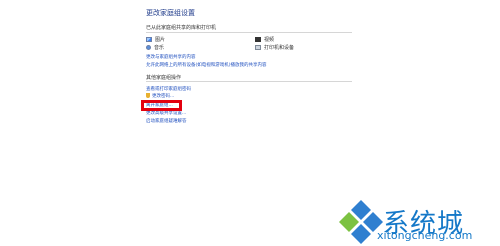 This screenshot has height=246, width=500. What do you see at coordinates (159, 48) in the screenshot?
I see `library-music-label: 音乐` at bounding box center [159, 48].